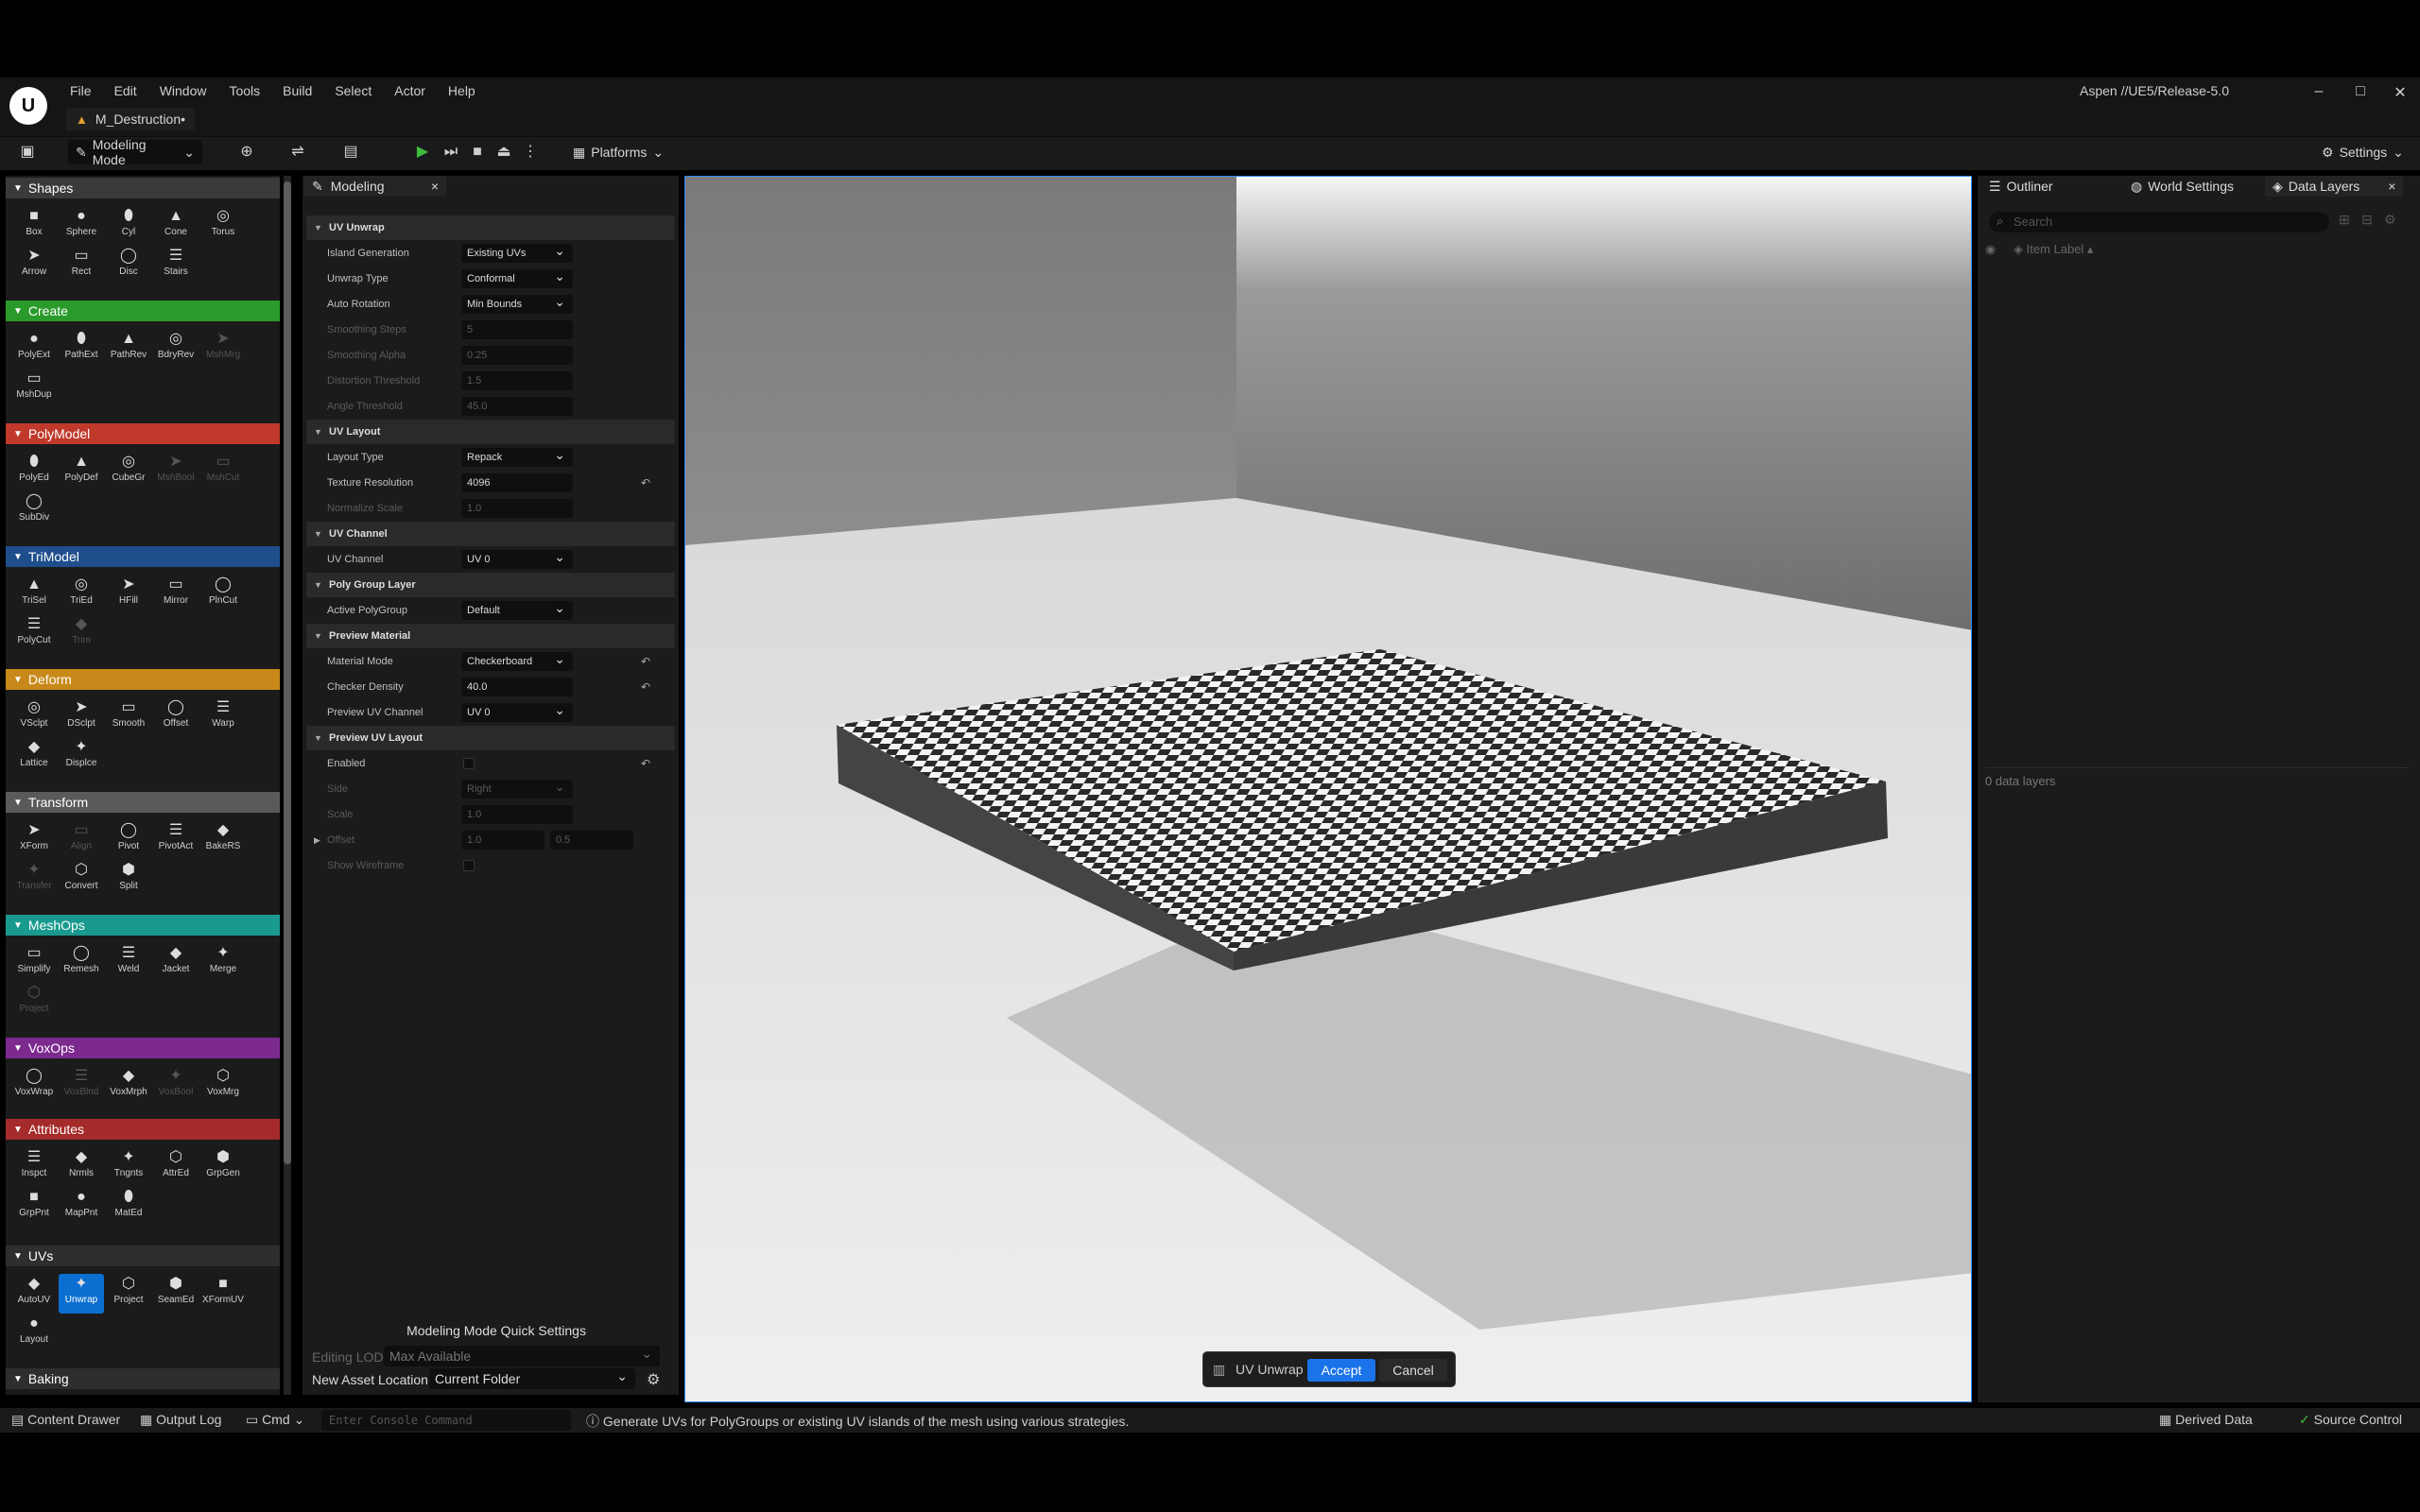 This screenshot has width=2420, height=1512. Describe the element at coordinates (81, 634) in the screenshot. I see `tool-trim: ◆ Trim` at that location.